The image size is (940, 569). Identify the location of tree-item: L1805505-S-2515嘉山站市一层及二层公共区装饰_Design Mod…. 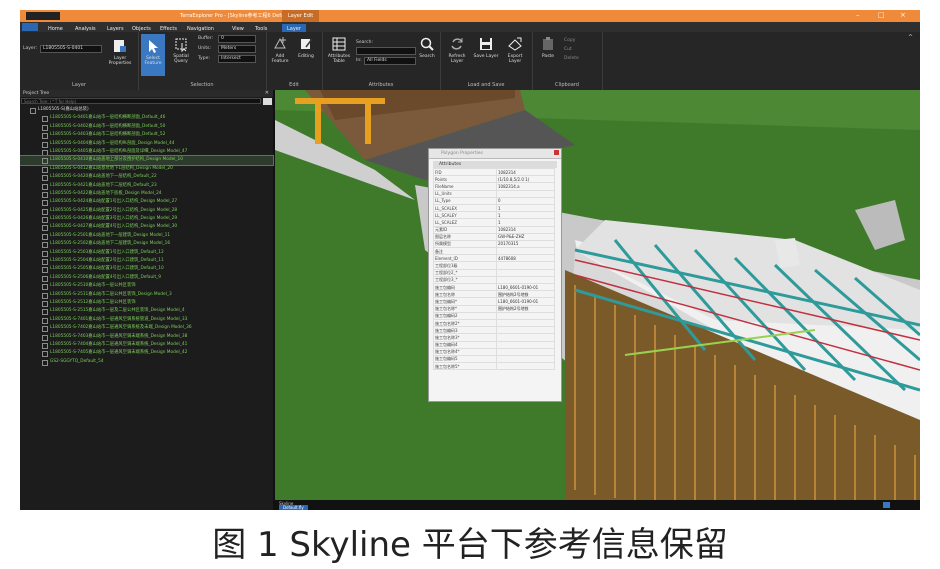
(146, 311).